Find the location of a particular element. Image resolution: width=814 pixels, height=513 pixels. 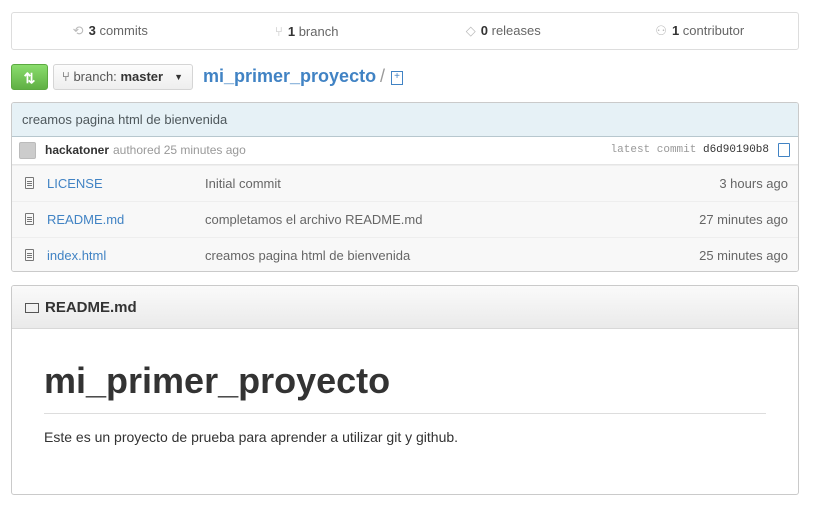

file-commit-message: creamos pagina html de bienvenida is located at coordinates (307, 254).